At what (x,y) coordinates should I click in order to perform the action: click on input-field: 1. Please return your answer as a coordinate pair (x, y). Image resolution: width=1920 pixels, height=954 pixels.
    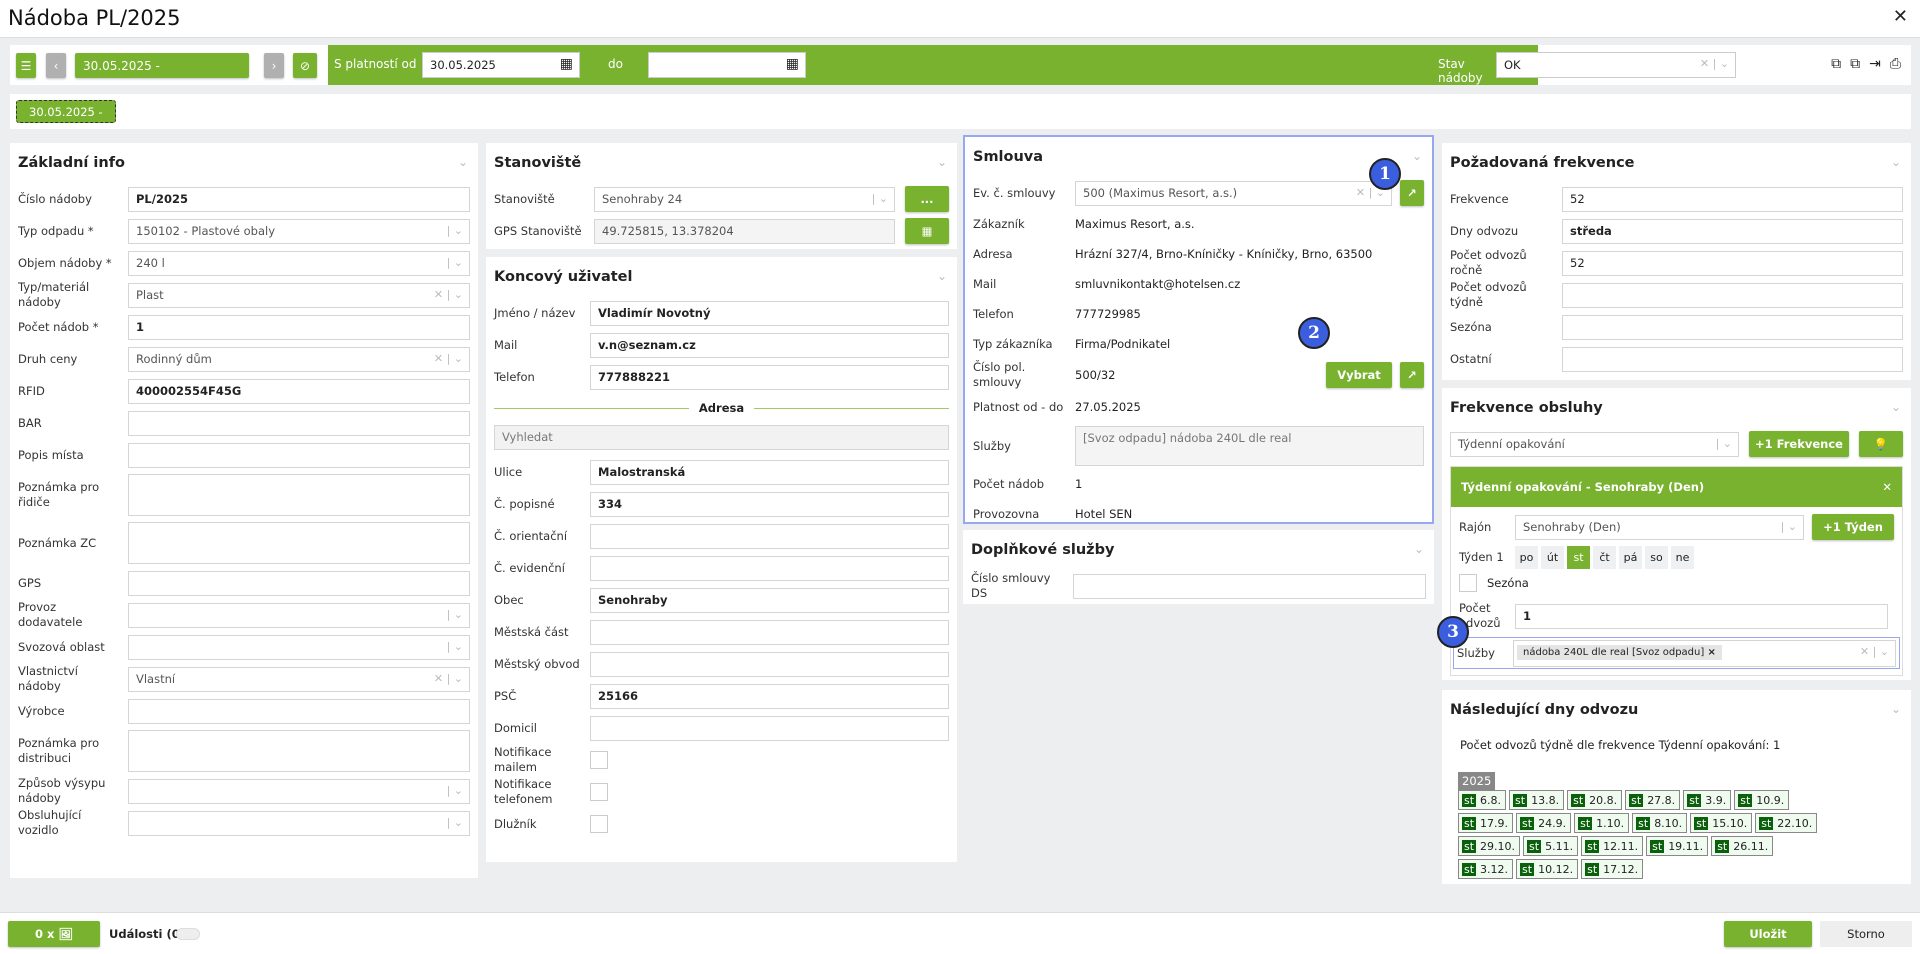
    Looking at the image, I should click on (299, 327).